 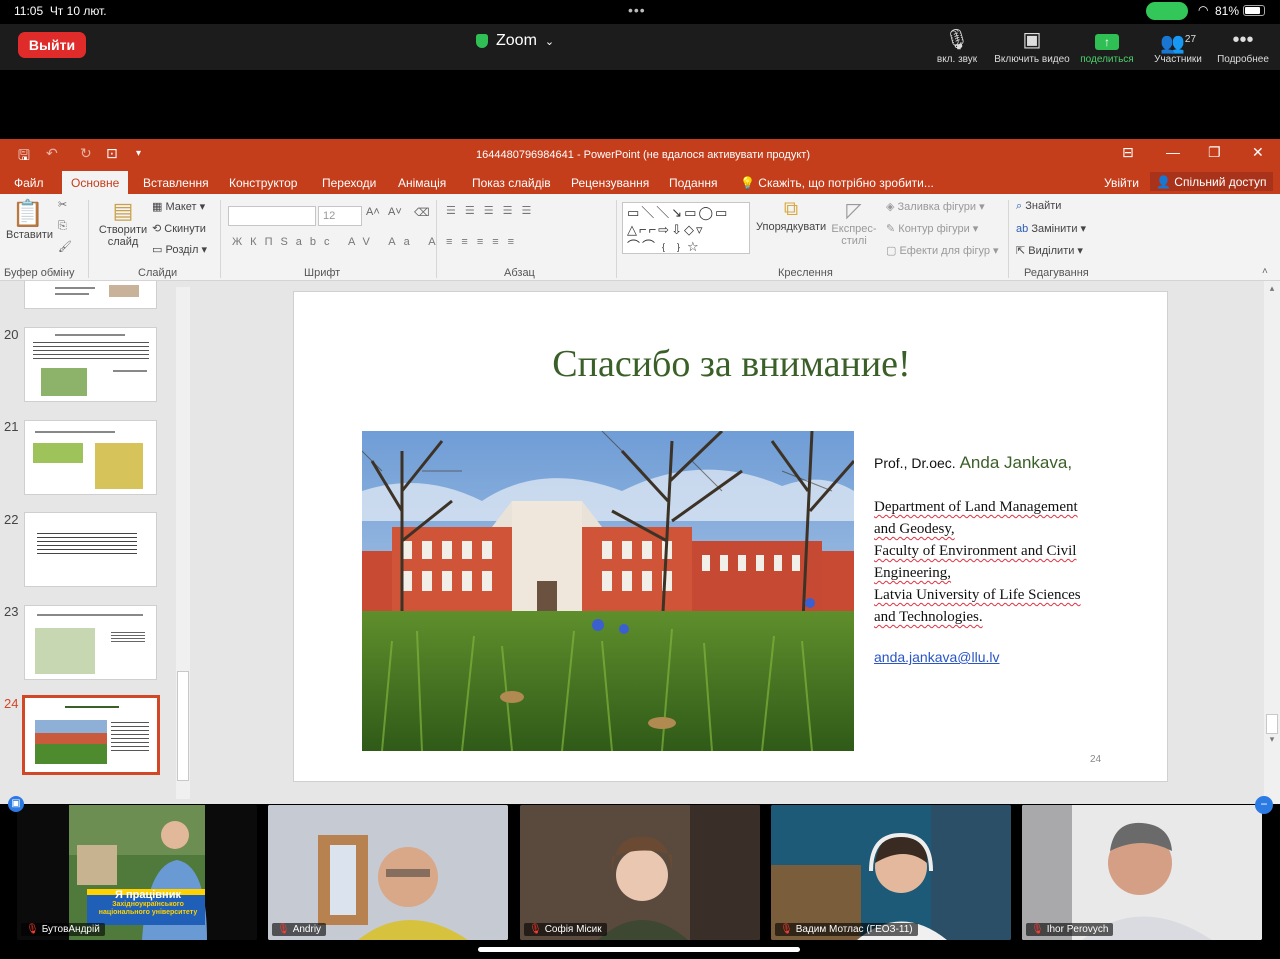 I want to click on replace-icon: ab, so click(x=1022, y=229).